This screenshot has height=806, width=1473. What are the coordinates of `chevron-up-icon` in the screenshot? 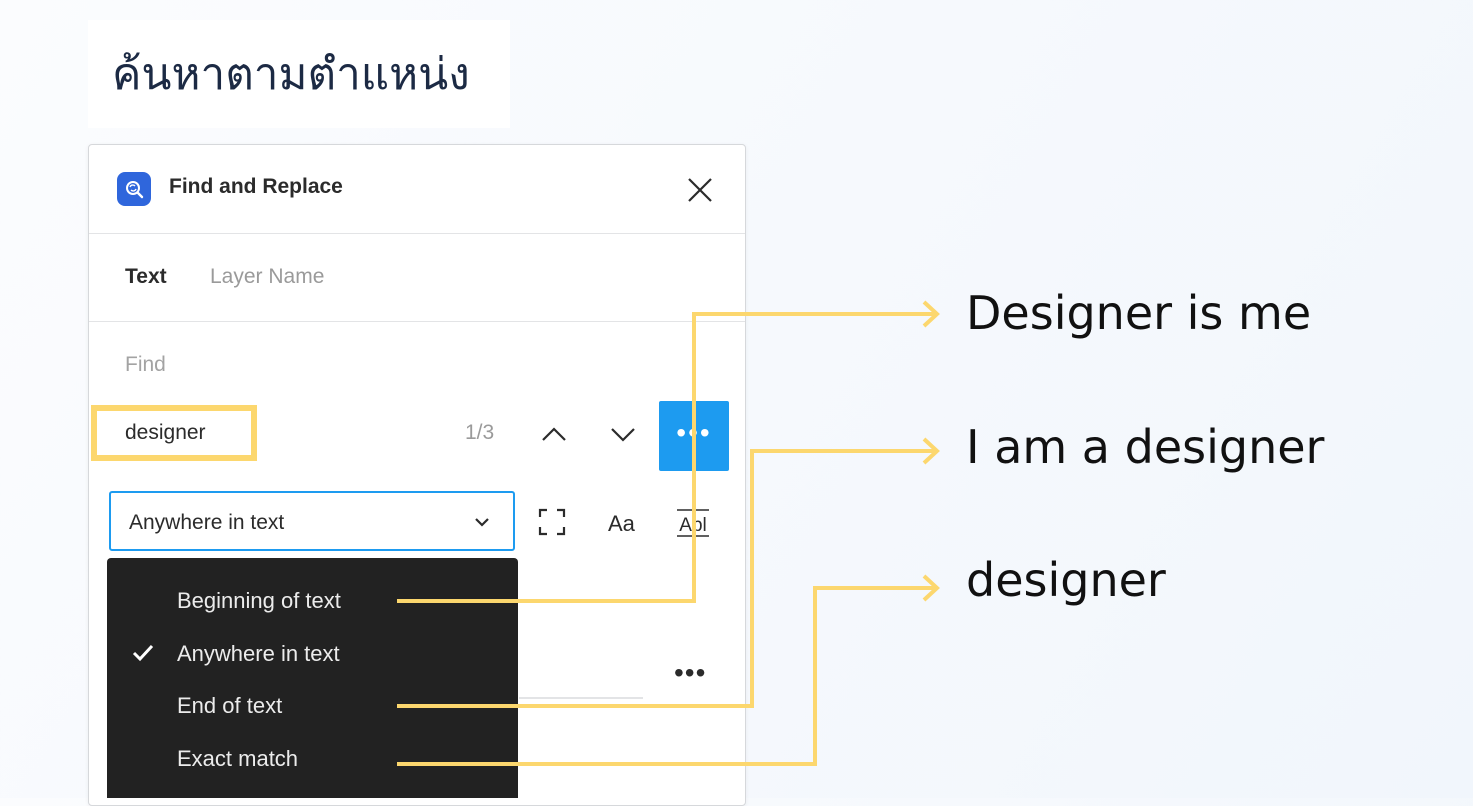 It's located at (554, 434).